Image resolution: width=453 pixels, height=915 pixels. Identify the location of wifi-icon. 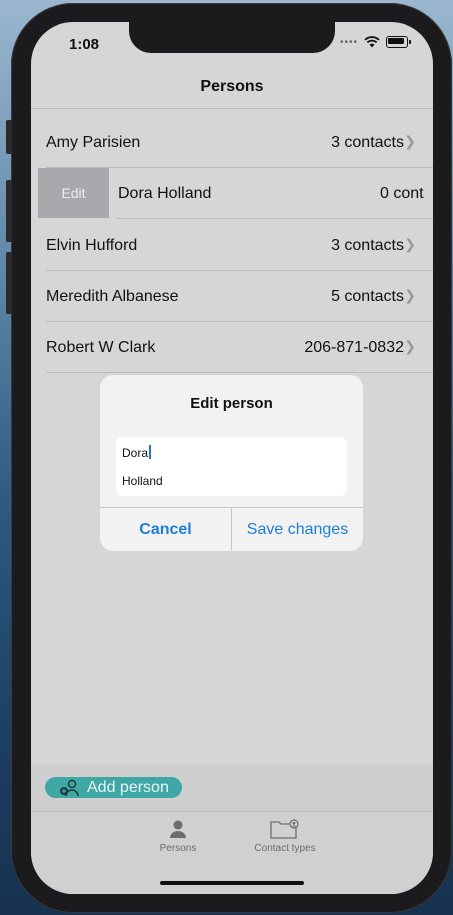
(372, 42).